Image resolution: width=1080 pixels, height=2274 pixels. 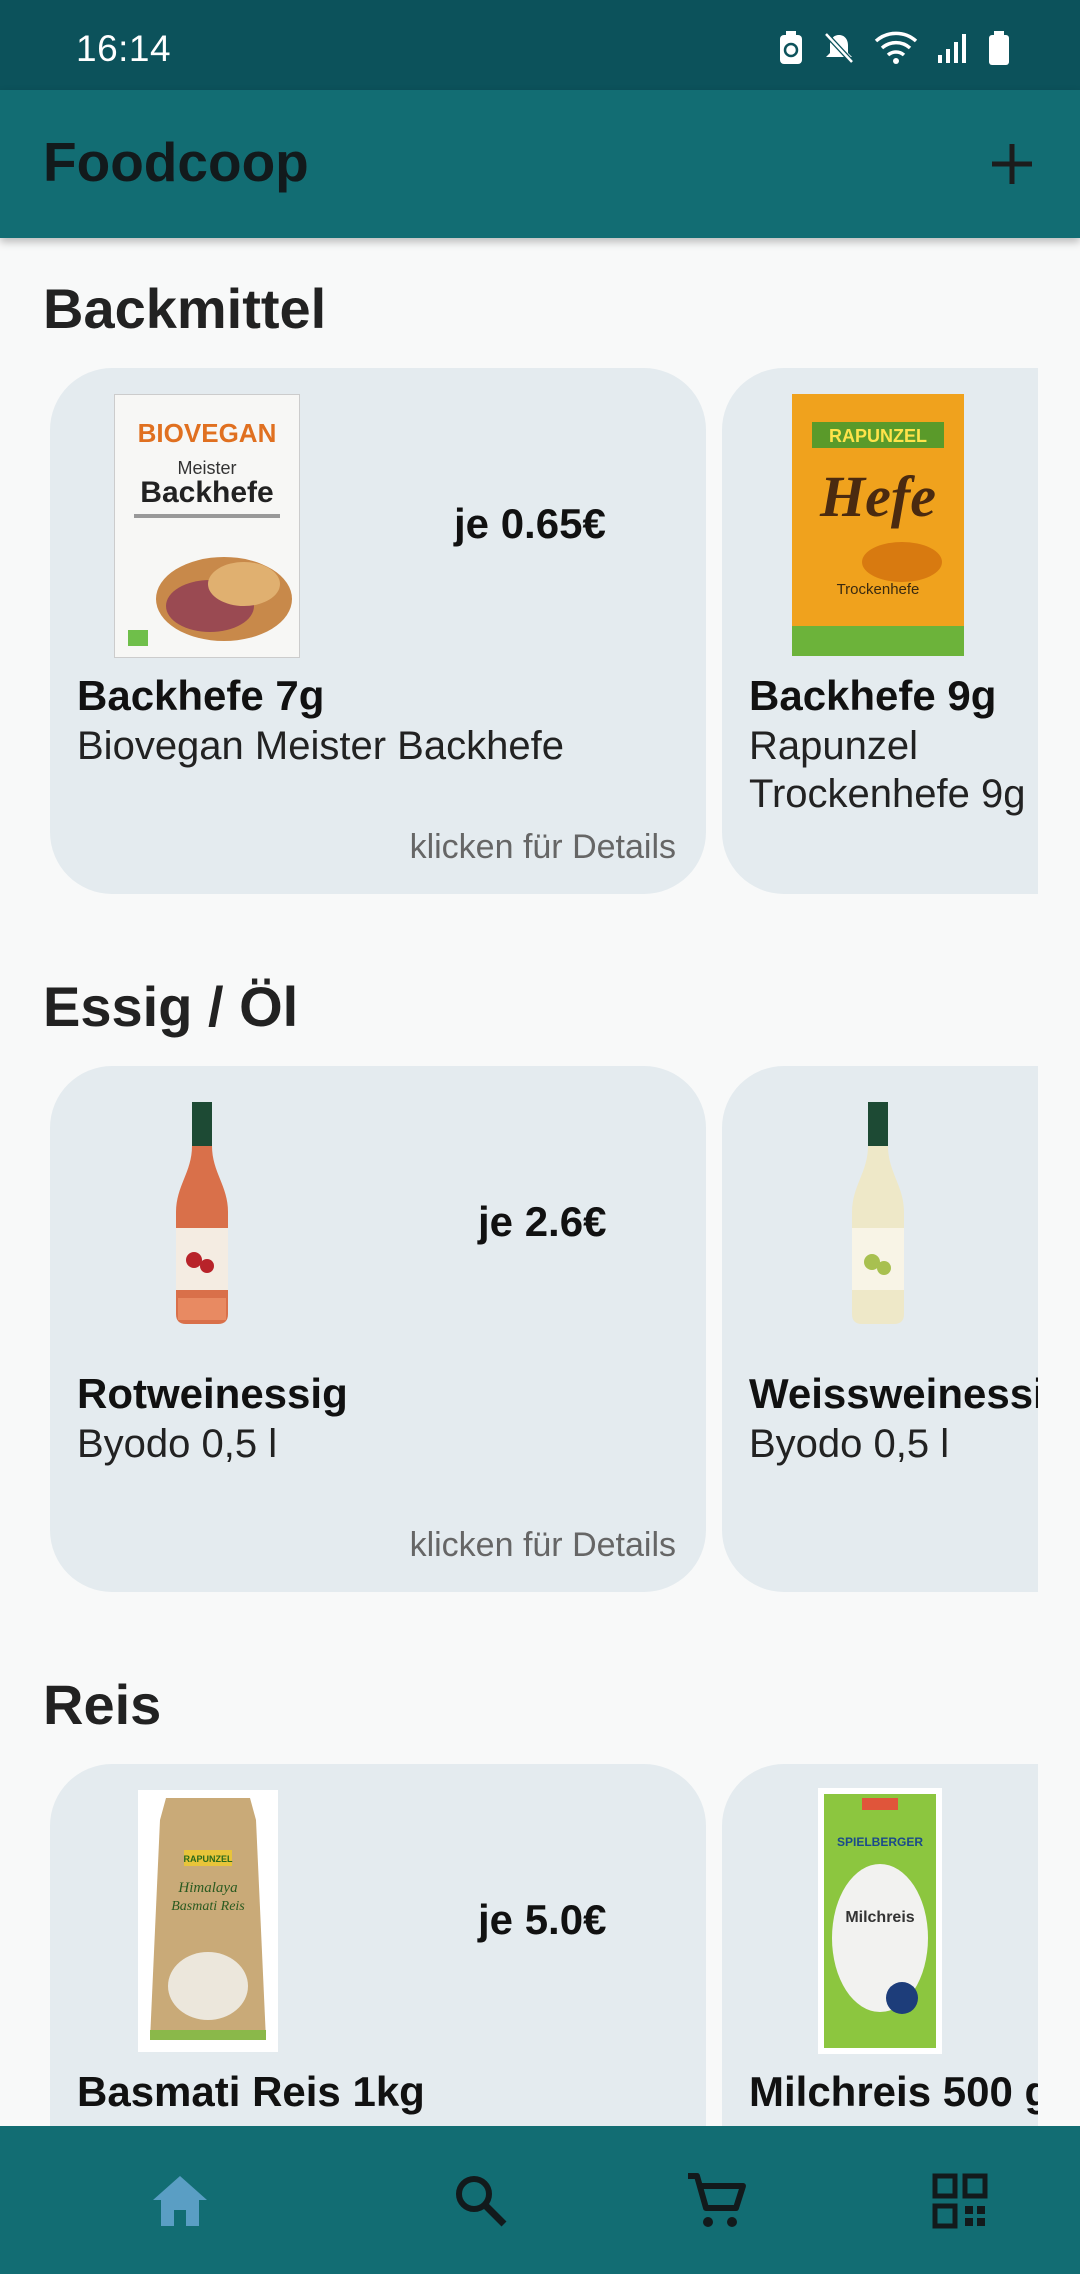 What do you see at coordinates (180, 2201) in the screenshot?
I see `home-icon` at bounding box center [180, 2201].